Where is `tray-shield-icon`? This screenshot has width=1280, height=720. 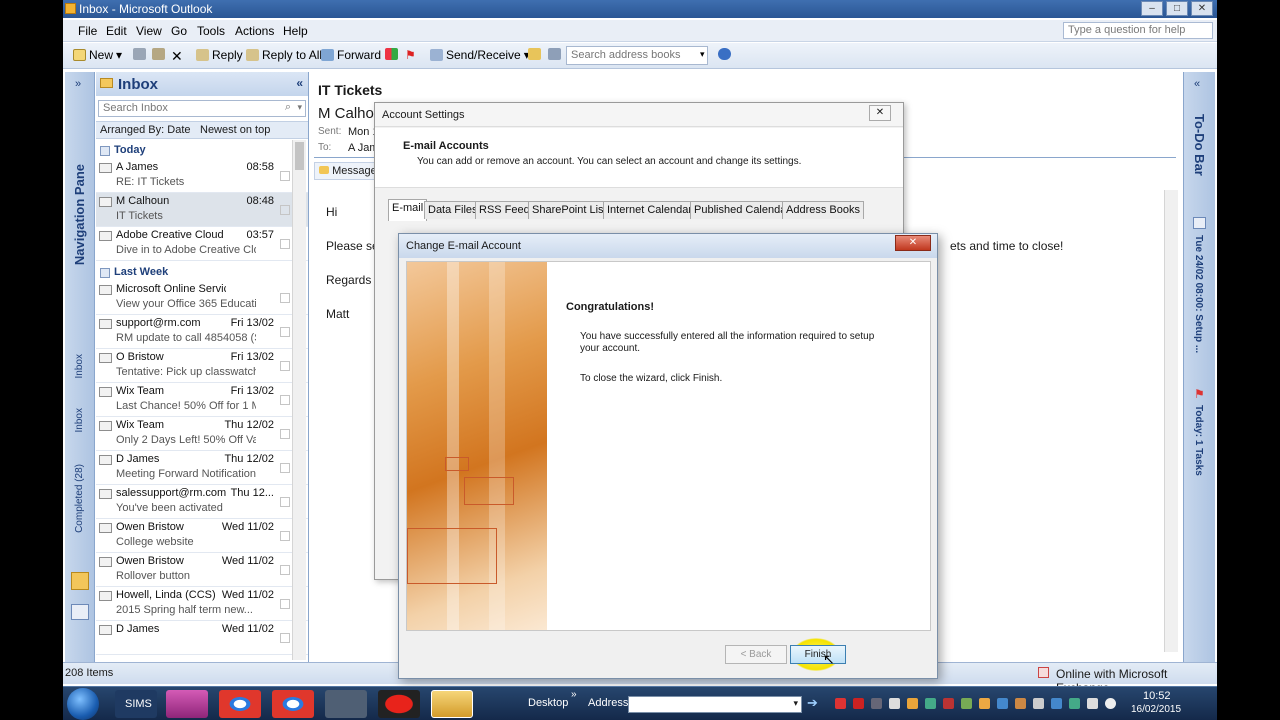
tray-shield-icon is located at coordinates (948, 703).